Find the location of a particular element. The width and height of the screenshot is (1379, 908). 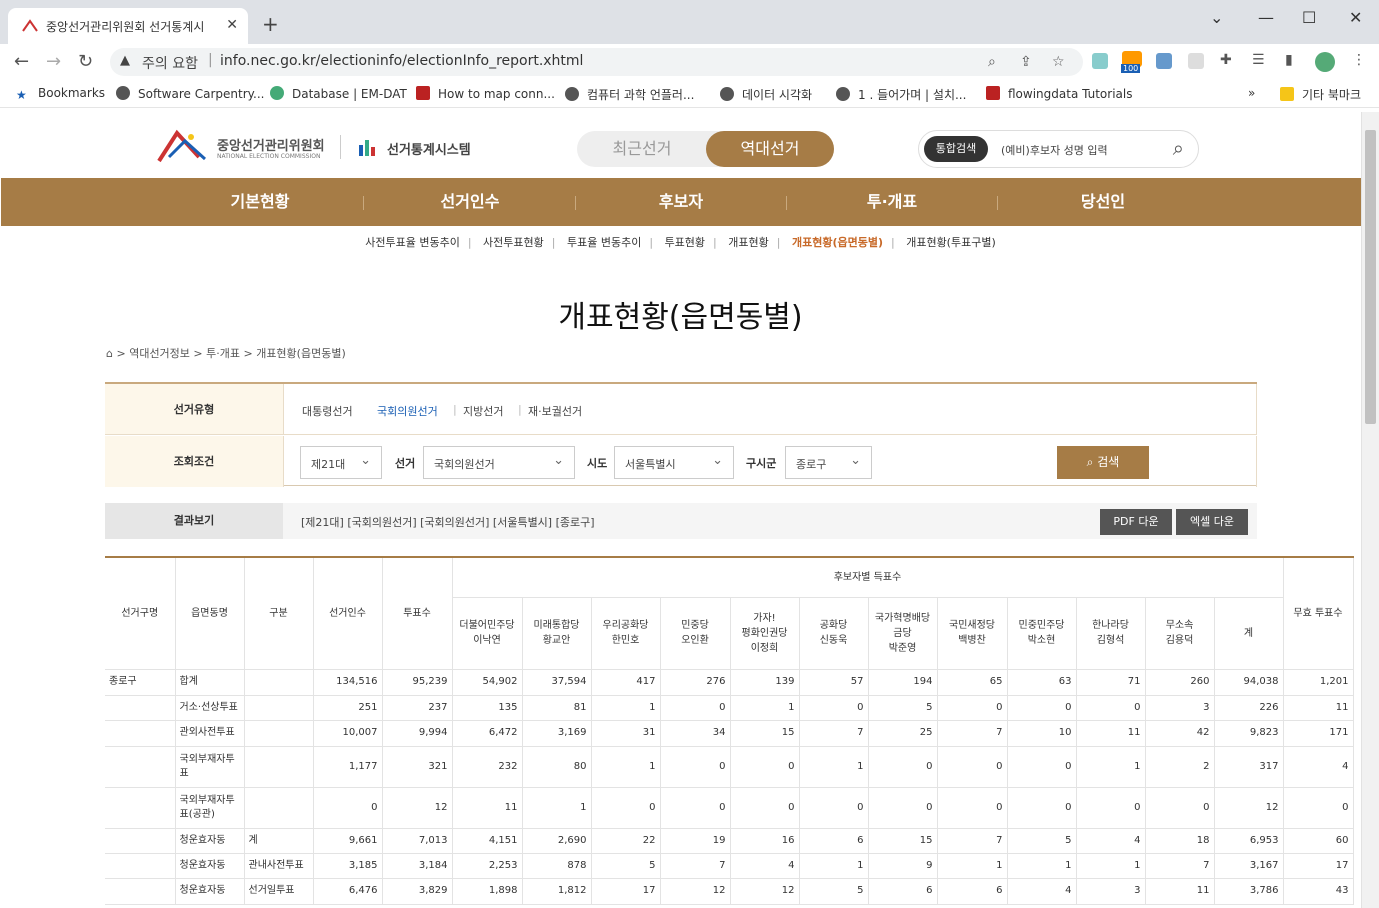

bookmark-star-icon: ☆ is located at coordinates (1058, 62).